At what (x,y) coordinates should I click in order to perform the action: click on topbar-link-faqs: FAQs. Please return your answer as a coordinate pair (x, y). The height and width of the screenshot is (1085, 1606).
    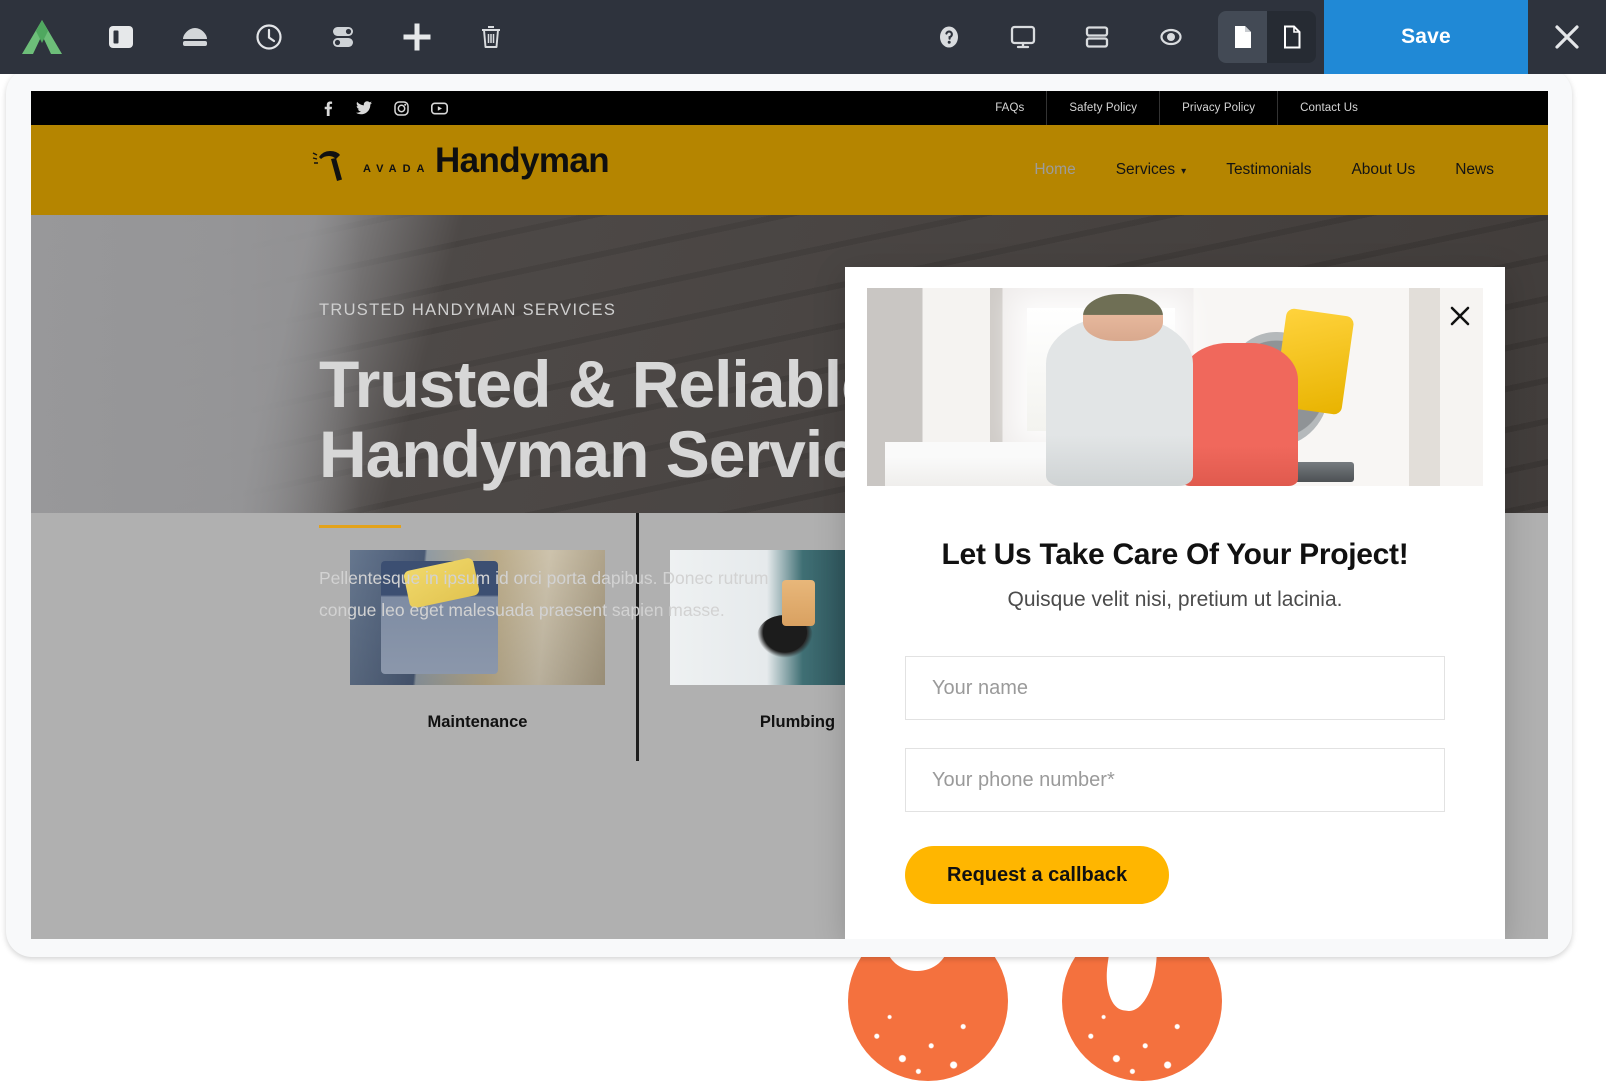
    Looking at the image, I should click on (1009, 108).